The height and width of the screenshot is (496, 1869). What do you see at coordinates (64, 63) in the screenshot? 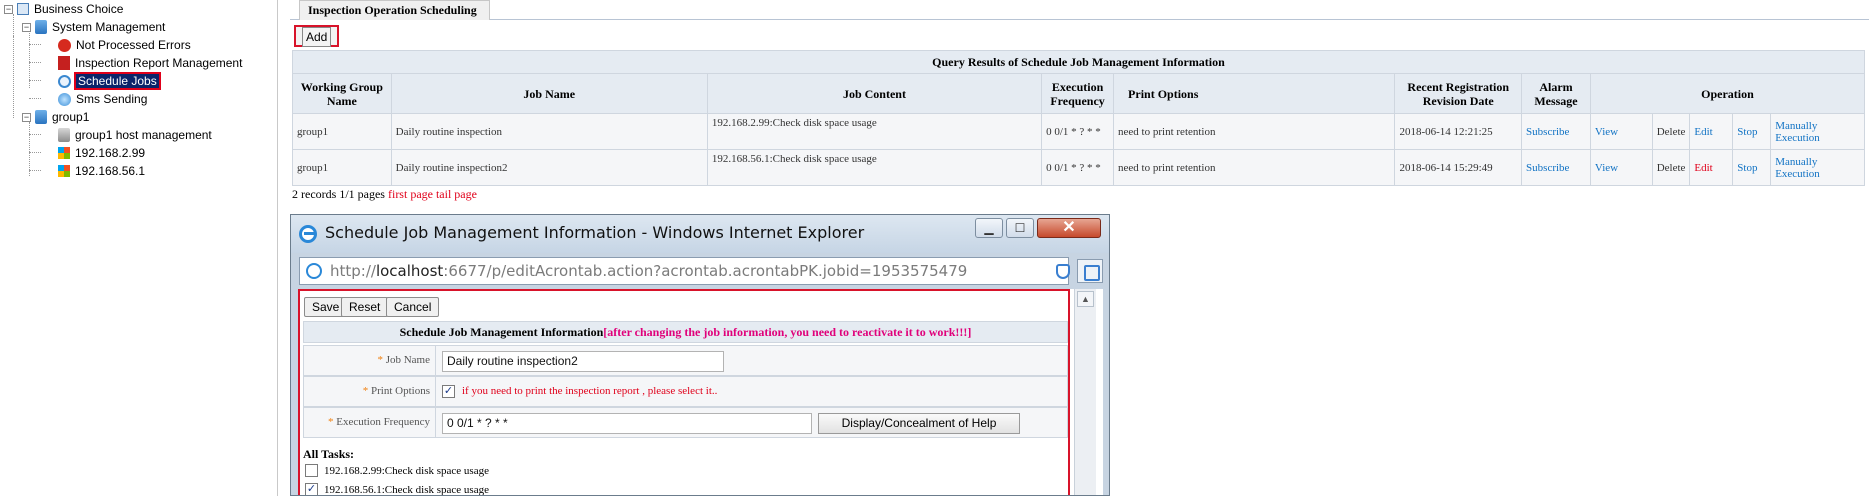
I see `pdf-report-icon` at bounding box center [64, 63].